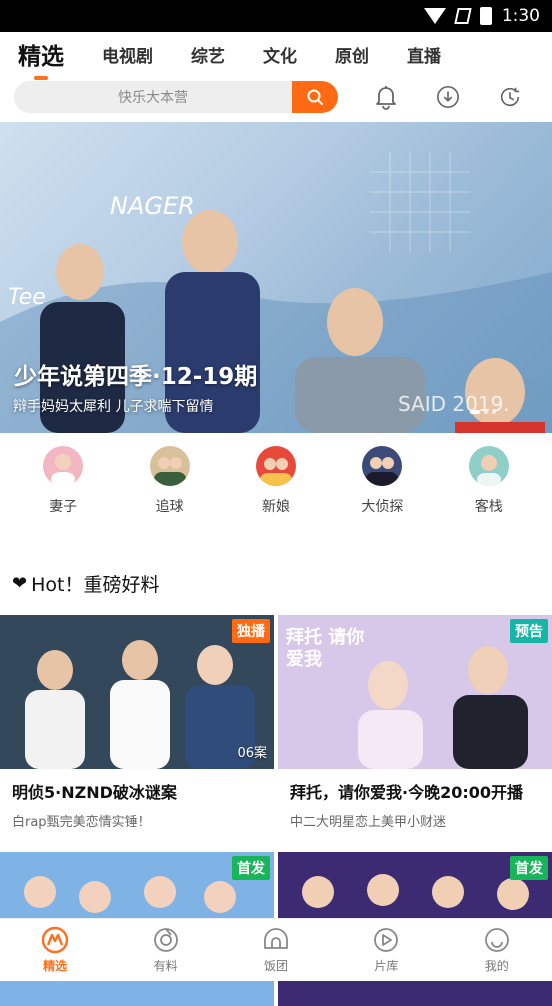 The height and width of the screenshot is (1006, 552). I want to click on nav-label: 饭团, so click(275, 966).